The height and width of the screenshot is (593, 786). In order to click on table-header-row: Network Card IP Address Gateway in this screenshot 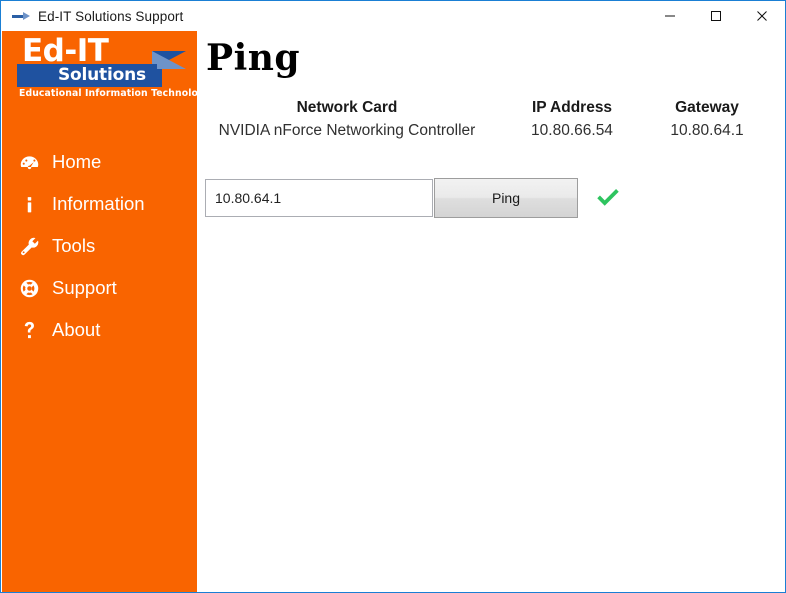, I will do `click(491, 108)`.